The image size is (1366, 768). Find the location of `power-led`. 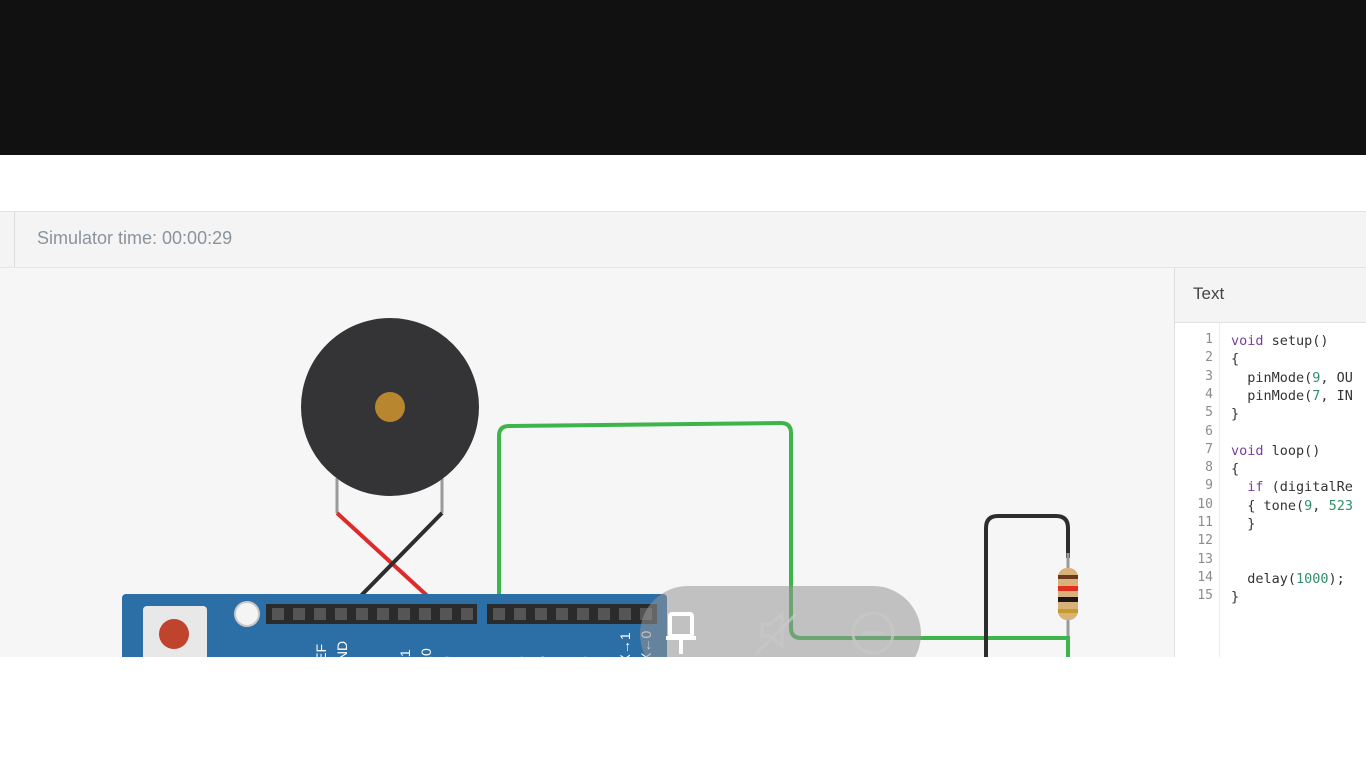

power-led is located at coordinates (247, 614).